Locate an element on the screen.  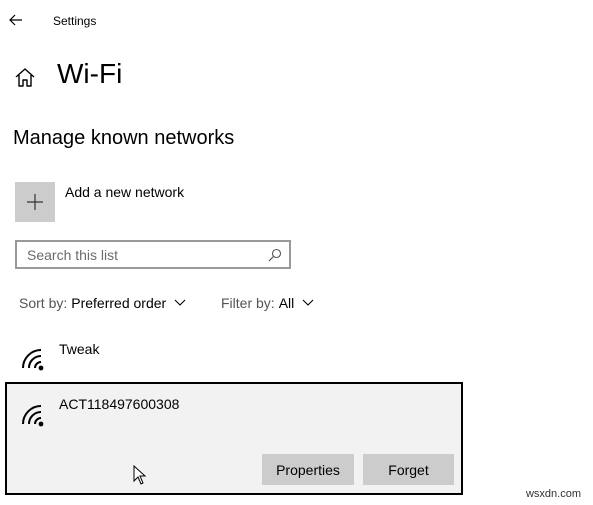
back-button is located at coordinates (16, 20).